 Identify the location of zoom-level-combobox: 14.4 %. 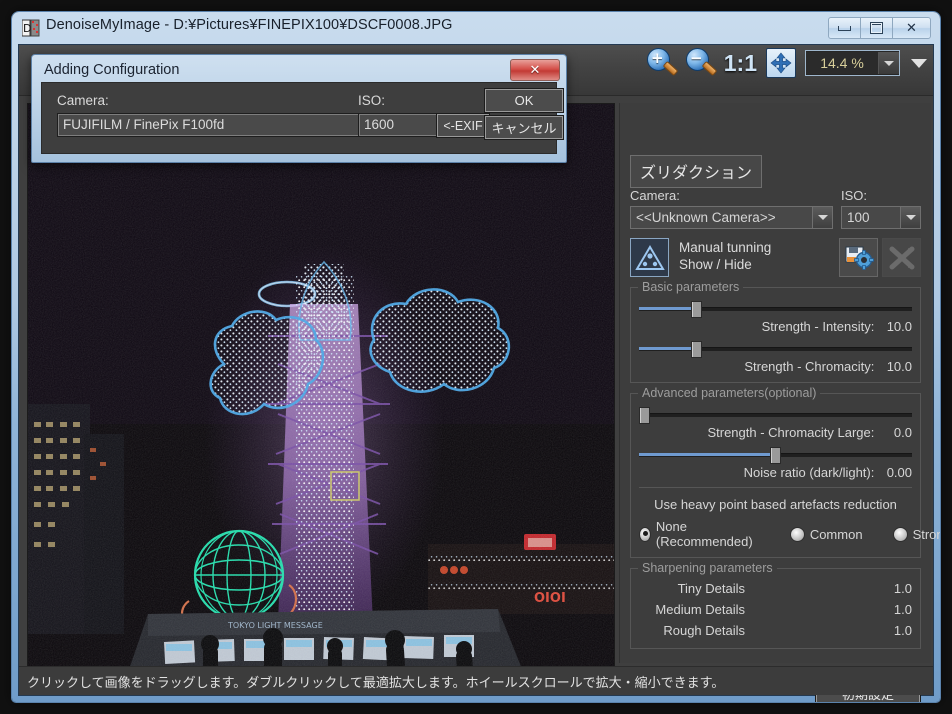
(852, 63).